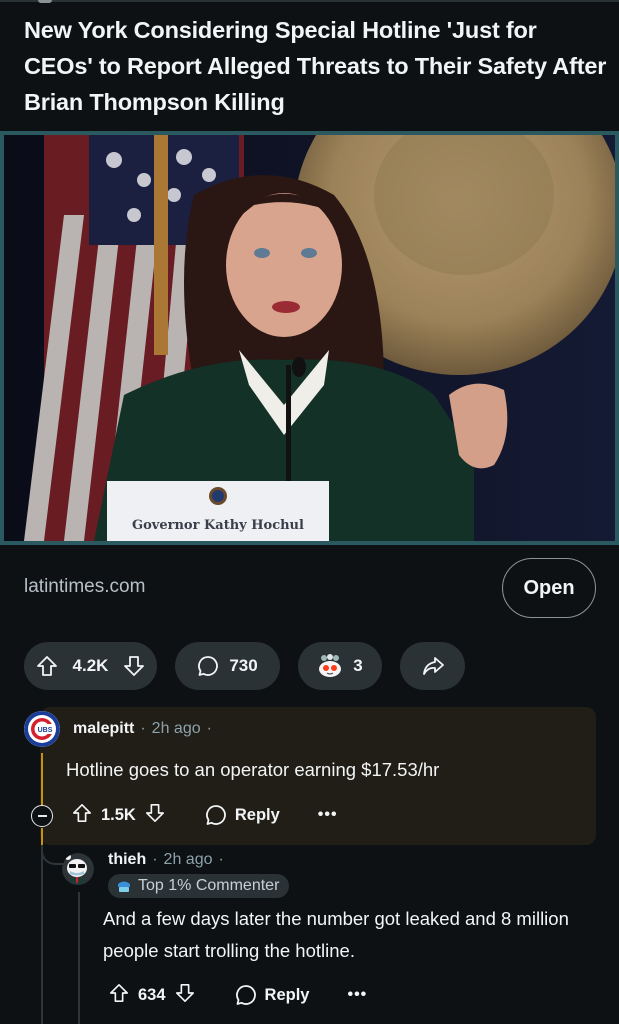 The height and width of the screenshot is (1024, 619). Describe the element at coordinates (103, 729) in the screenshot. I see `comment-username: malepitt` at that location.